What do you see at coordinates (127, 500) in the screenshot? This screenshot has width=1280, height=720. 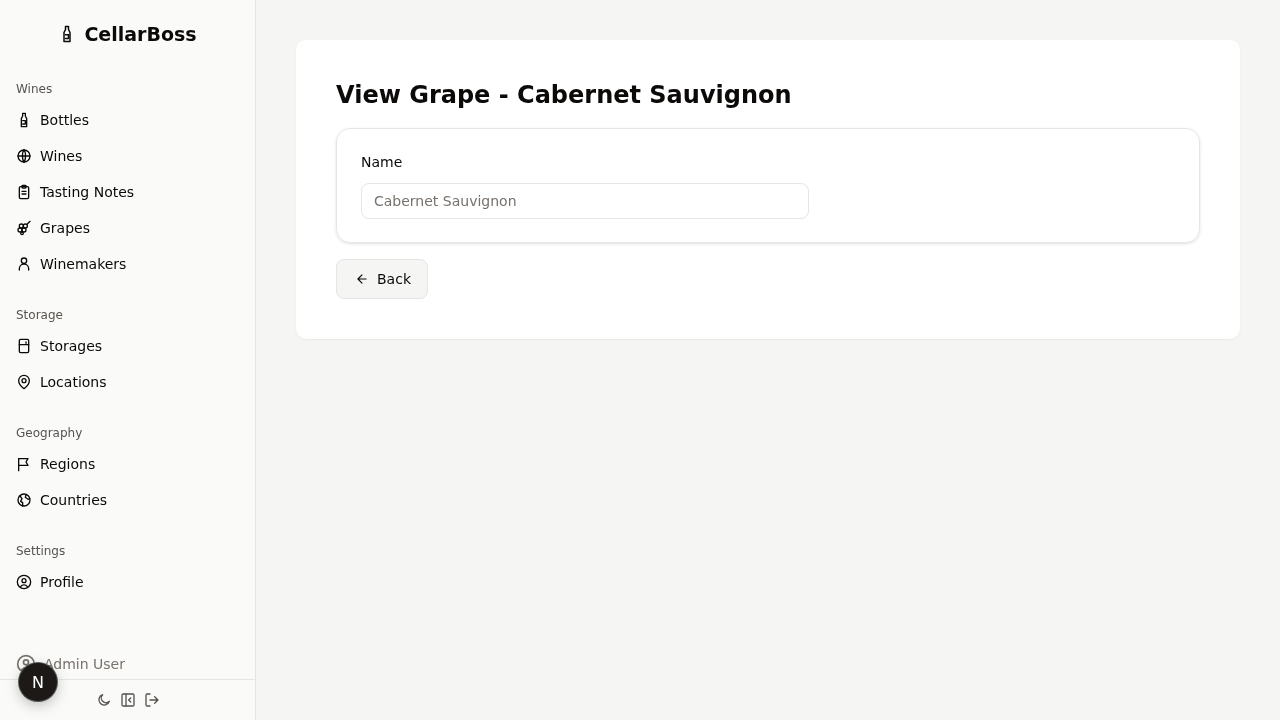 I see `nav-item: Countries` at bounding box center [127, 500].